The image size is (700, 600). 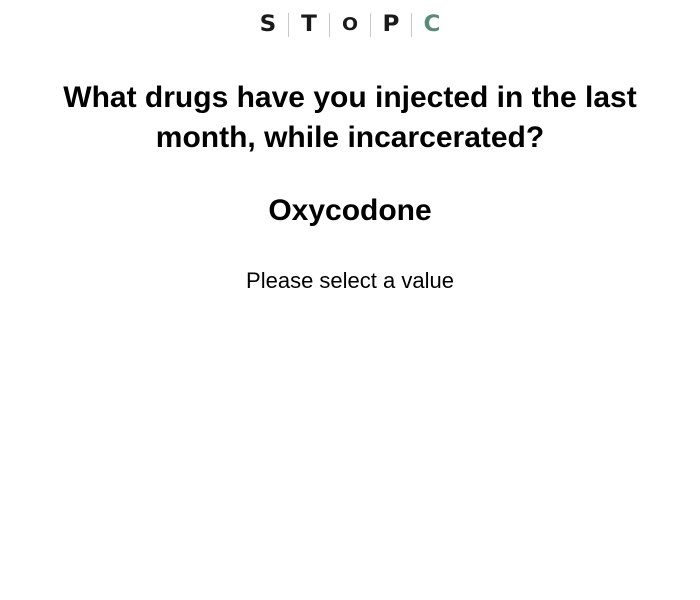 I want to click on logo-letter-c: C, so click(x=432, y=24).